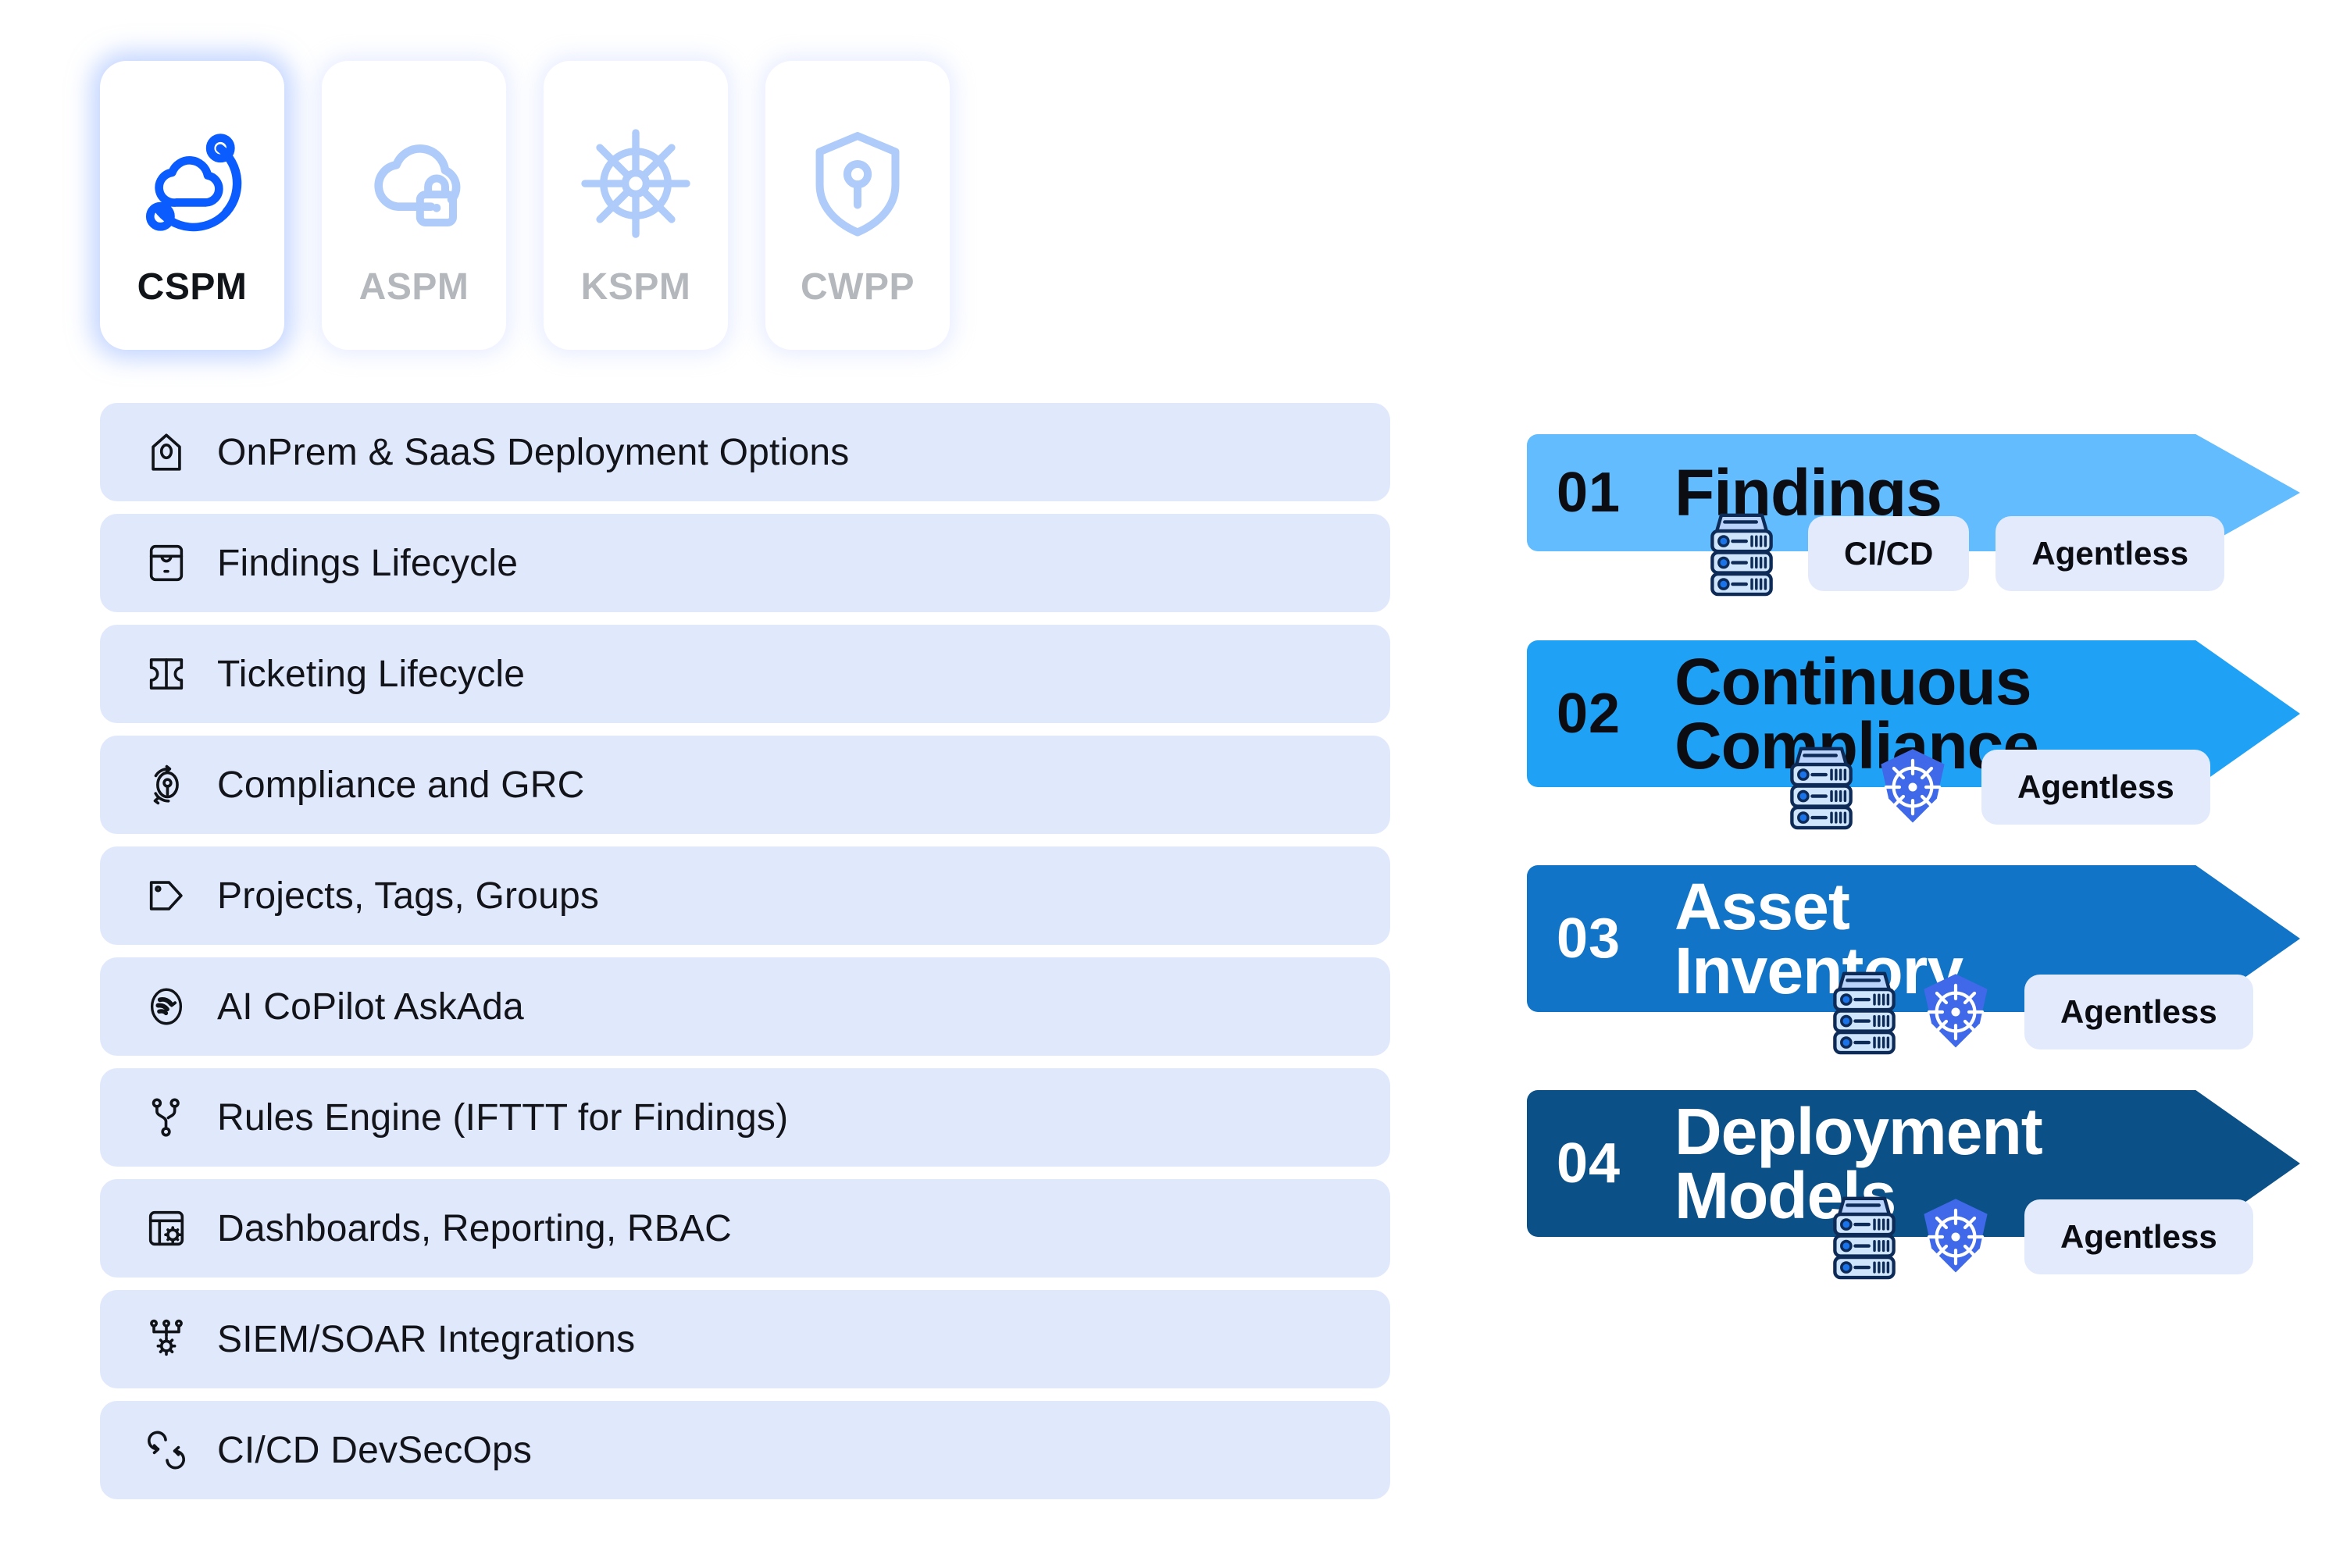  I want to click on list-item-label: Rules Engine (IFTTT for Findings), so click(503, 1117).